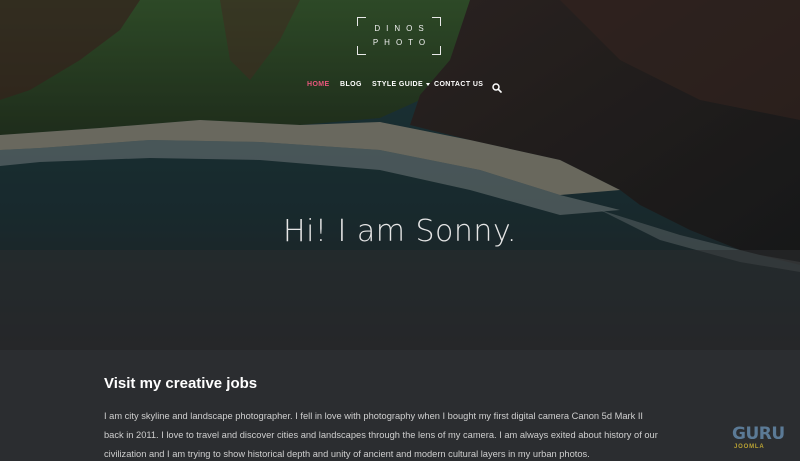  What do you see at coordinates (402, 28) in the screenshot?
I see `logo-text-line1: DINOS` at bounding box center [402, 28].